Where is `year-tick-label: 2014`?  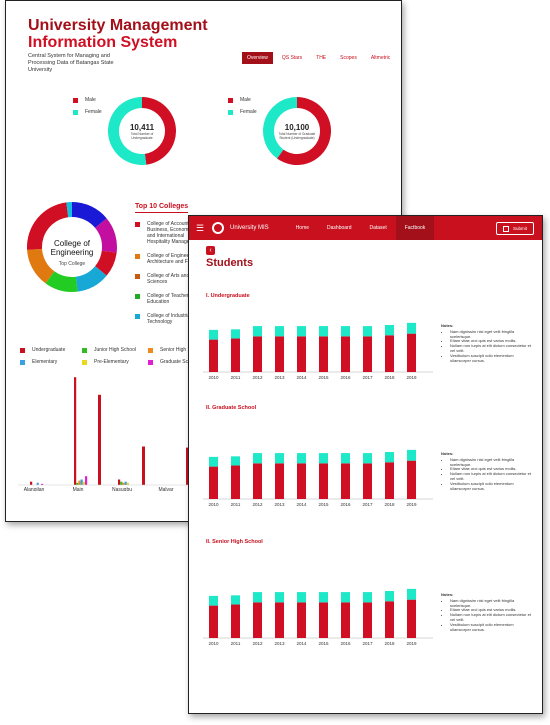
year-tick-label: 2014 is located at coordinates (301, 643).